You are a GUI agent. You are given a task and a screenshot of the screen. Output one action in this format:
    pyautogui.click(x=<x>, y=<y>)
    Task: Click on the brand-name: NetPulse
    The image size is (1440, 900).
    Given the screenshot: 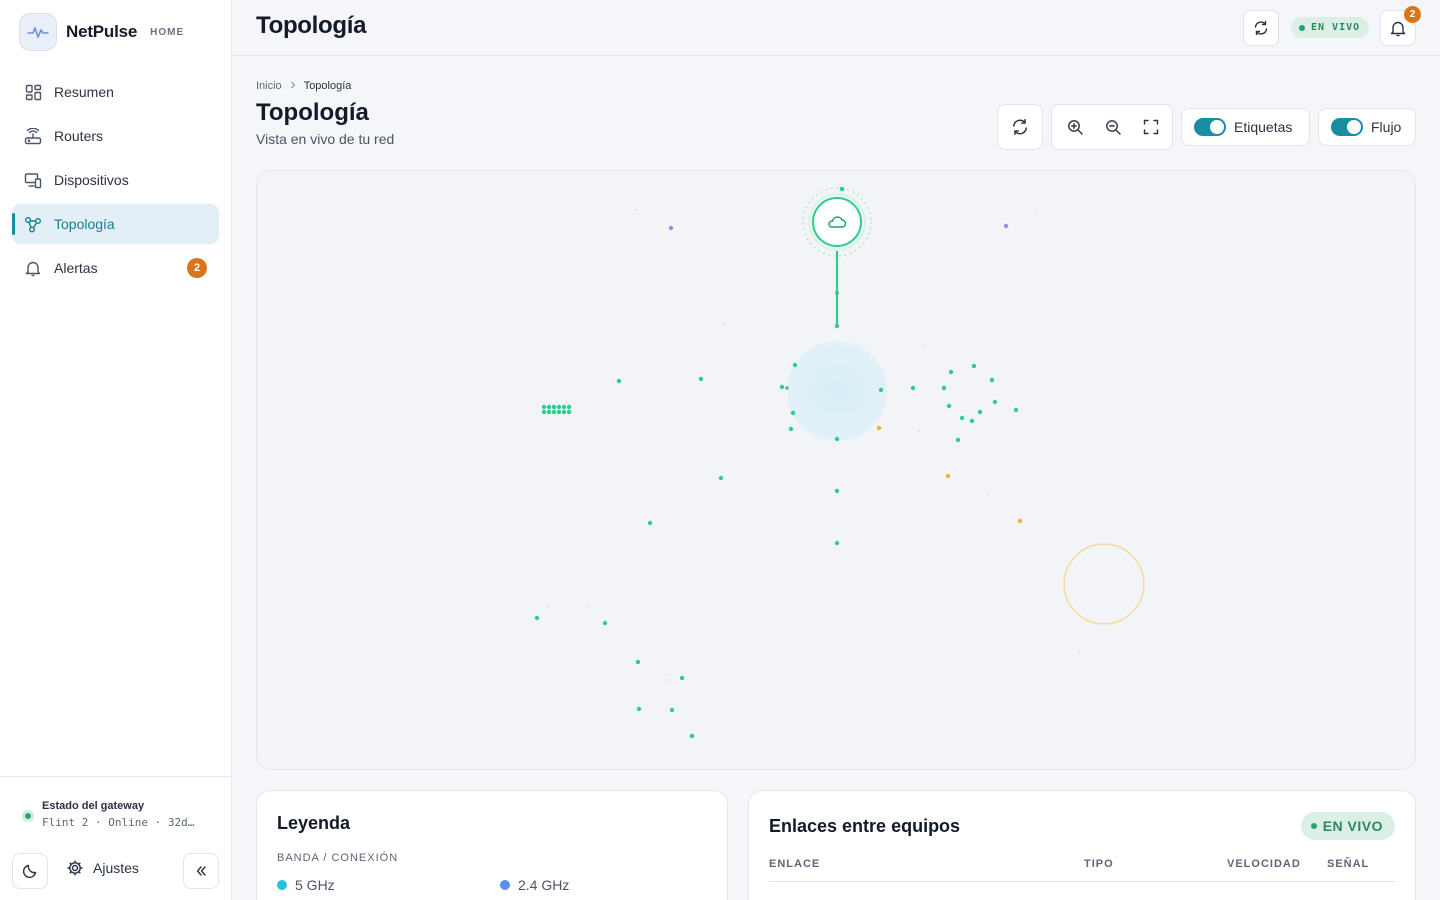 What is the action you would take?
    pyautogui.click(x=102, y=31)
    